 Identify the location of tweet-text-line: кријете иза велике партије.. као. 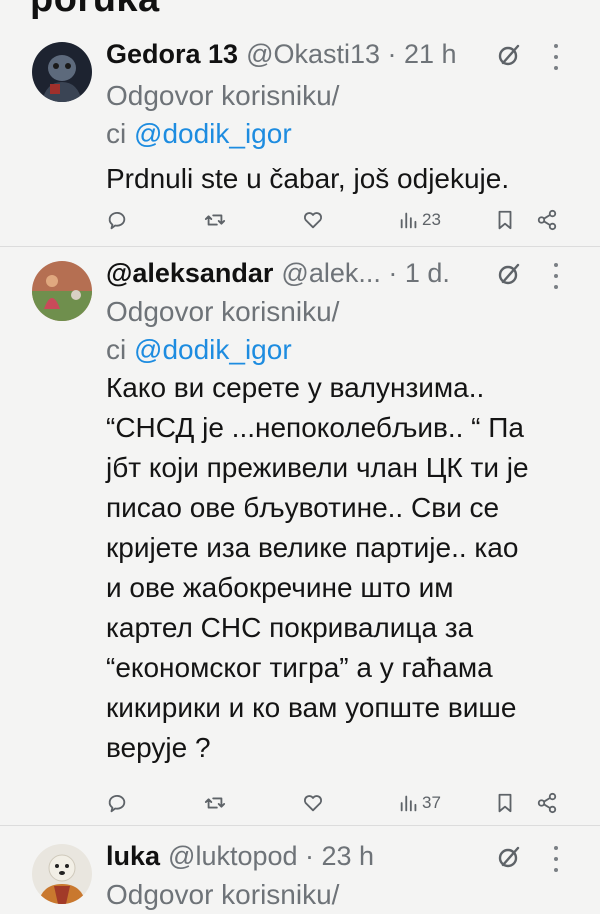
(312, 547).